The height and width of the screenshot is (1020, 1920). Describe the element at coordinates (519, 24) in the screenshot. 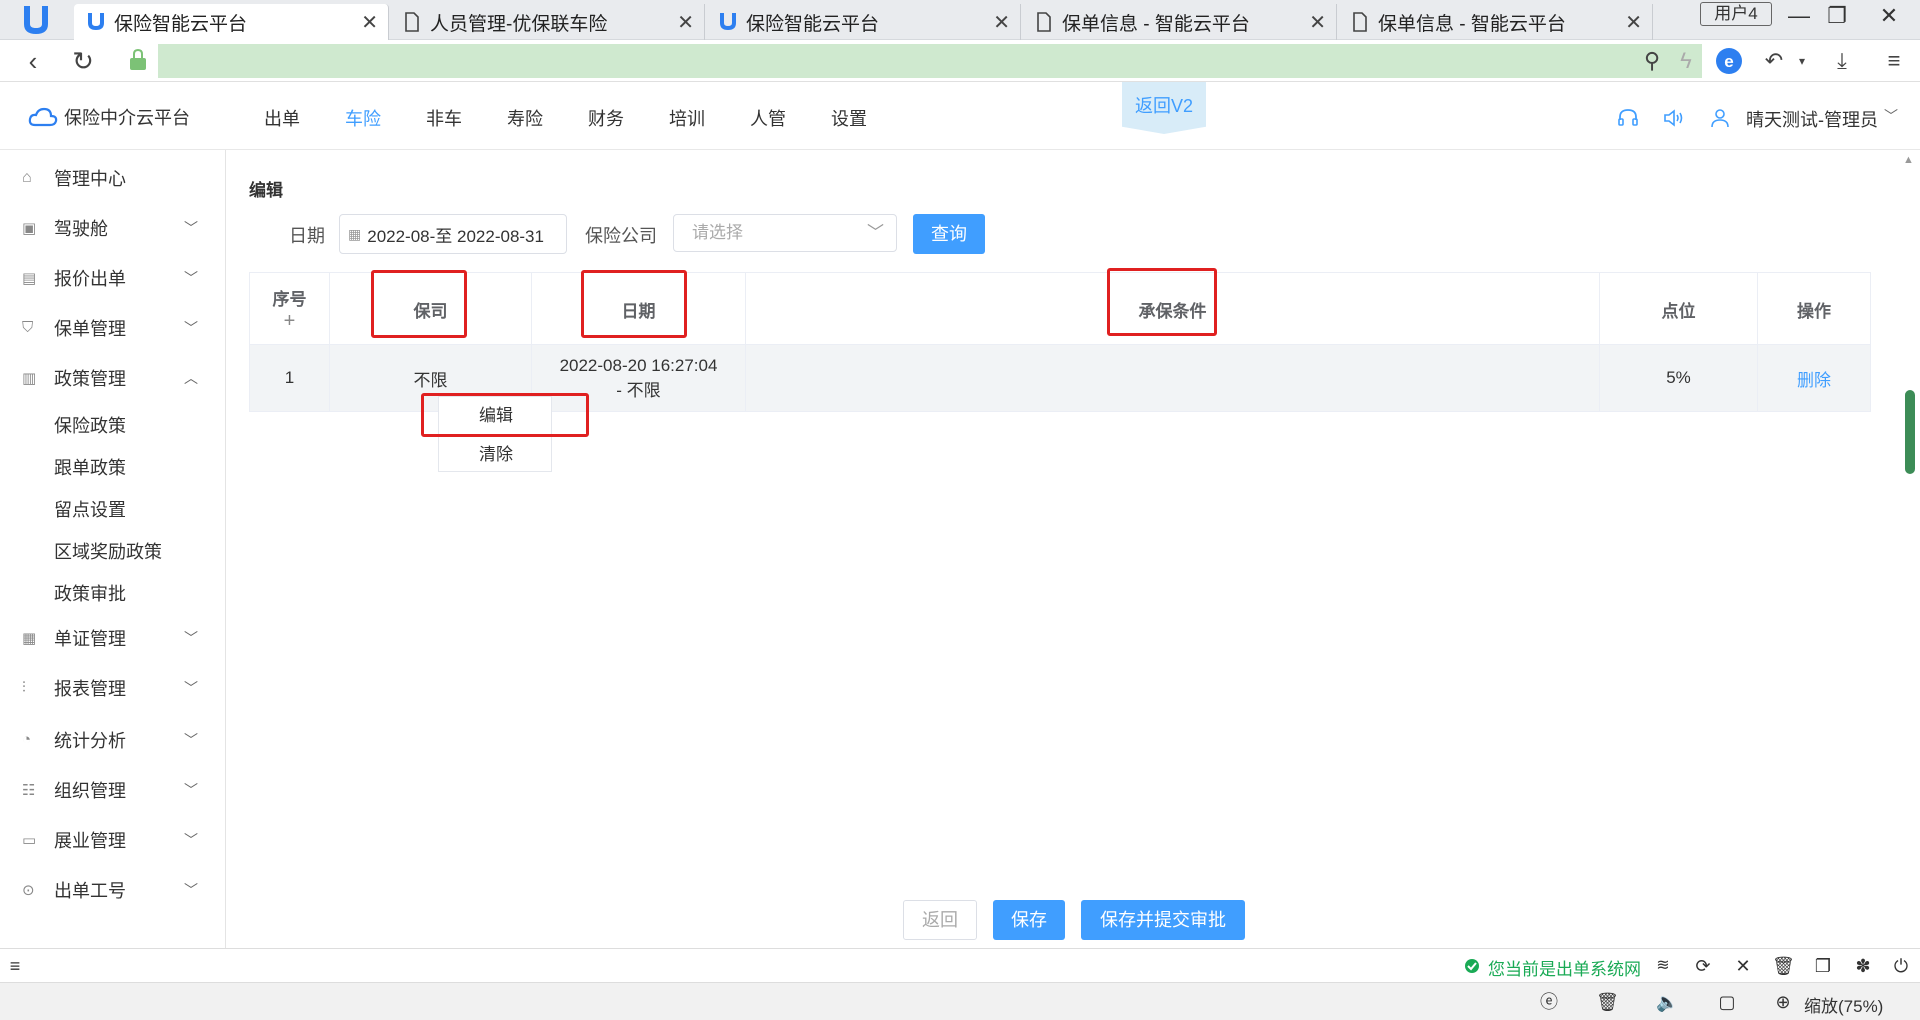

I see `tab-title: 人员管理-优保联车险` at that location.